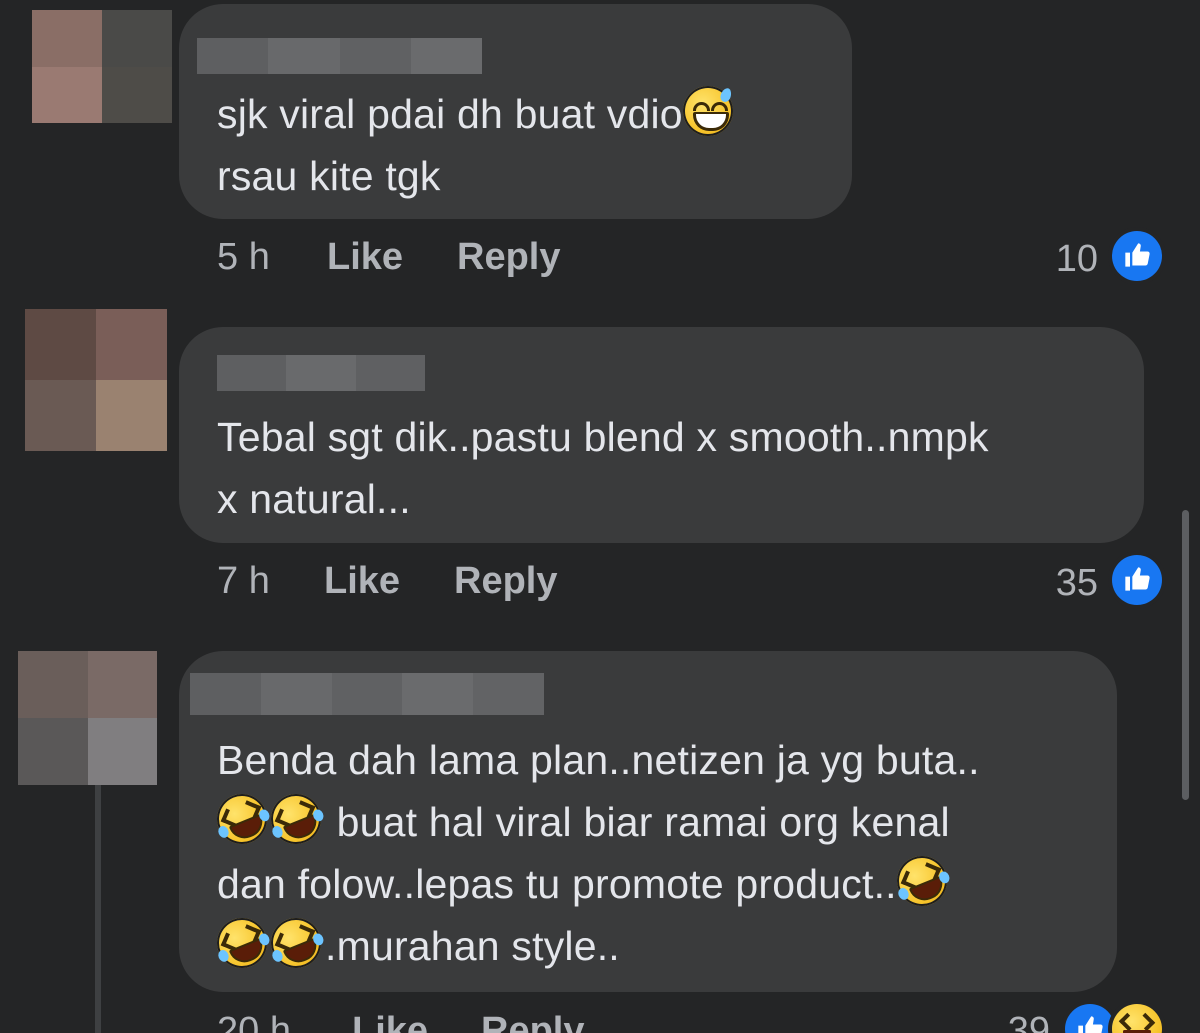 The height and width of the screenshot is (1033, 1200). Describe the element at coordinates (243, 581) in the screenshot. I see `comment-timestamp: 7 h` at that location.